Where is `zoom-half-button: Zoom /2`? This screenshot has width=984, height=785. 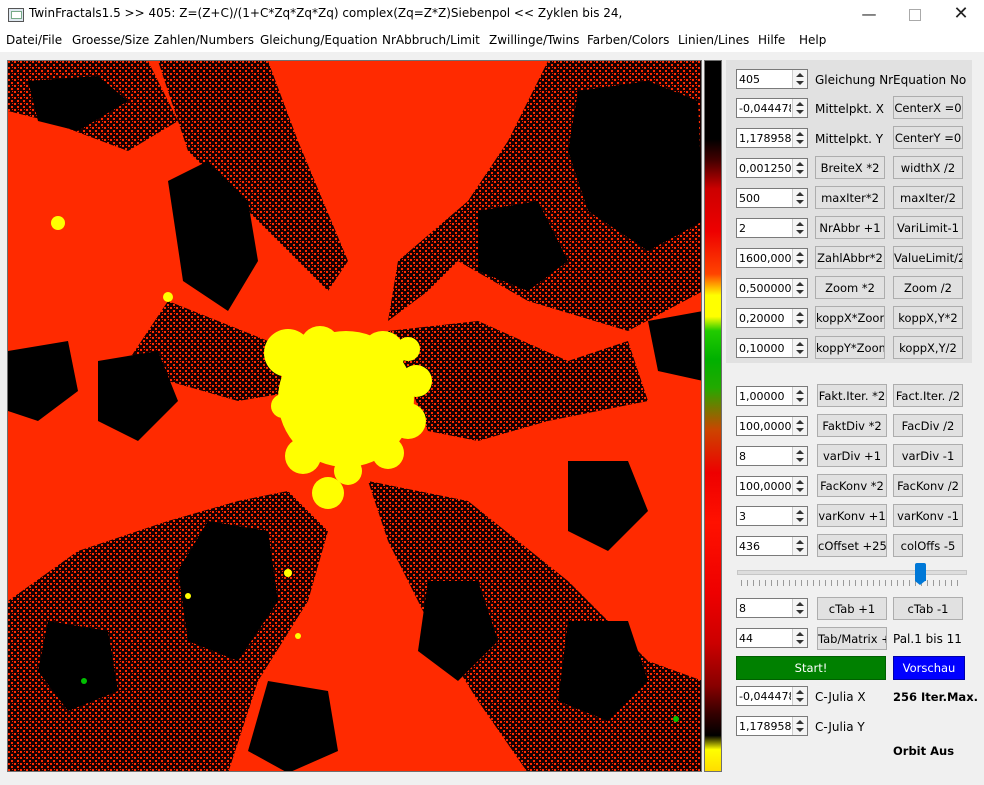 zoom-half-button: Zoom /2 is located at coordinates (928, 287).